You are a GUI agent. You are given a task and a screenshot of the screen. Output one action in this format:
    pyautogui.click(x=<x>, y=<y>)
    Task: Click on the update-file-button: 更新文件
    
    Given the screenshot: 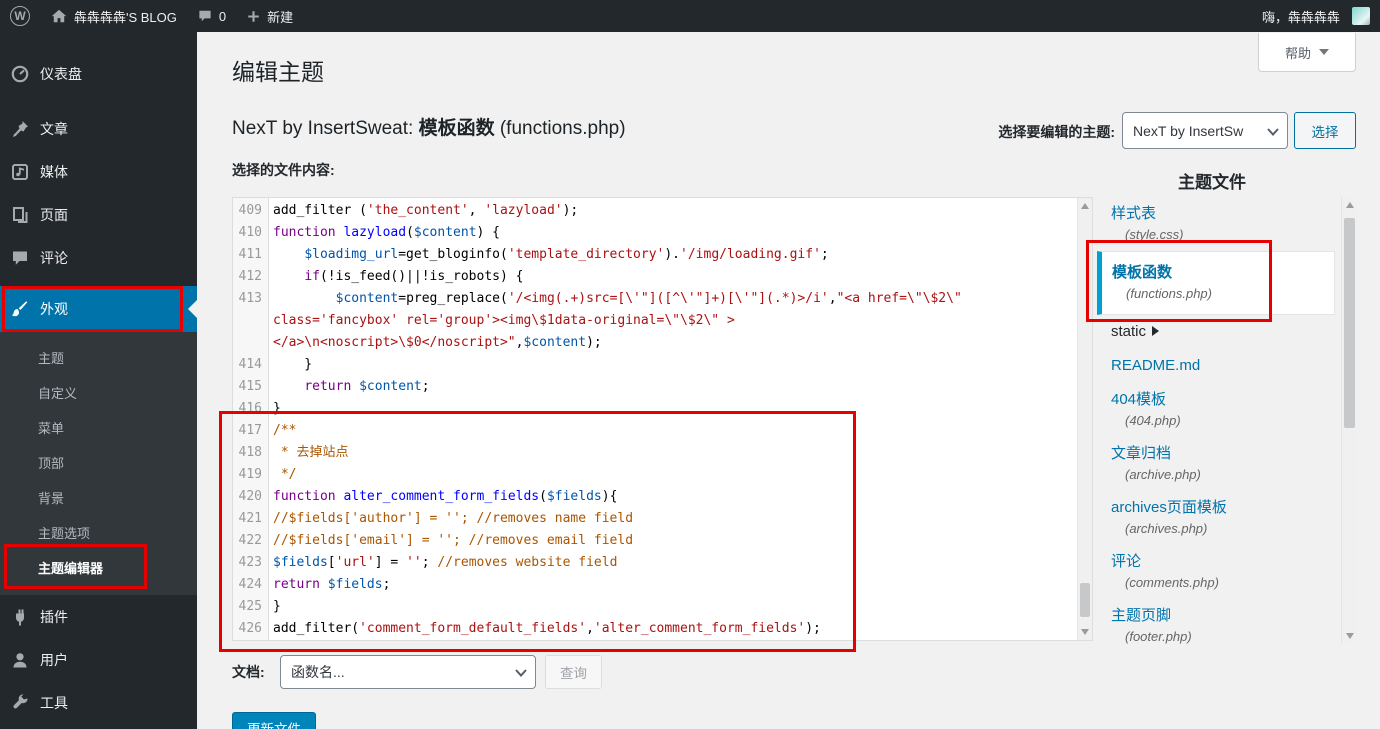 What is the action you would take?
    pyautogui.click(x=274, y=720)
    